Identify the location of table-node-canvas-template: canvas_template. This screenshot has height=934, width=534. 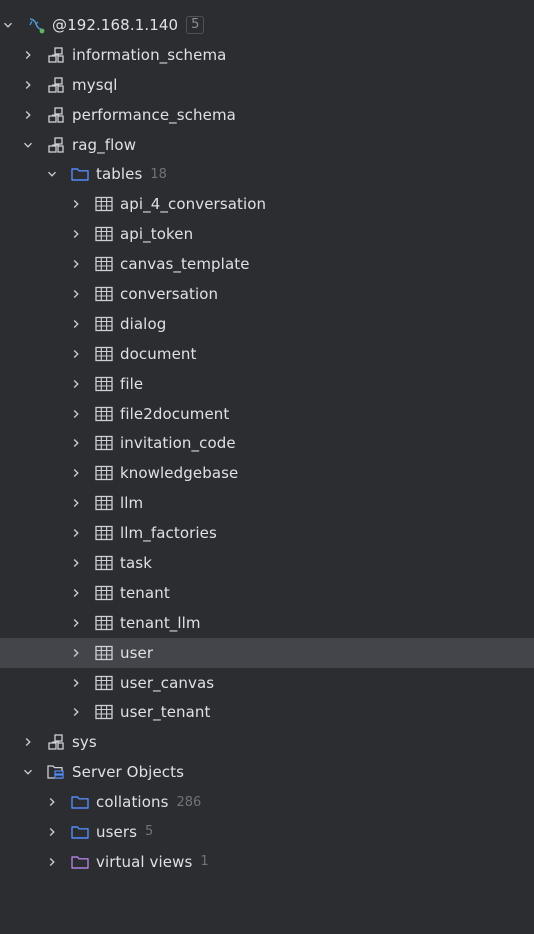
(267, 264).